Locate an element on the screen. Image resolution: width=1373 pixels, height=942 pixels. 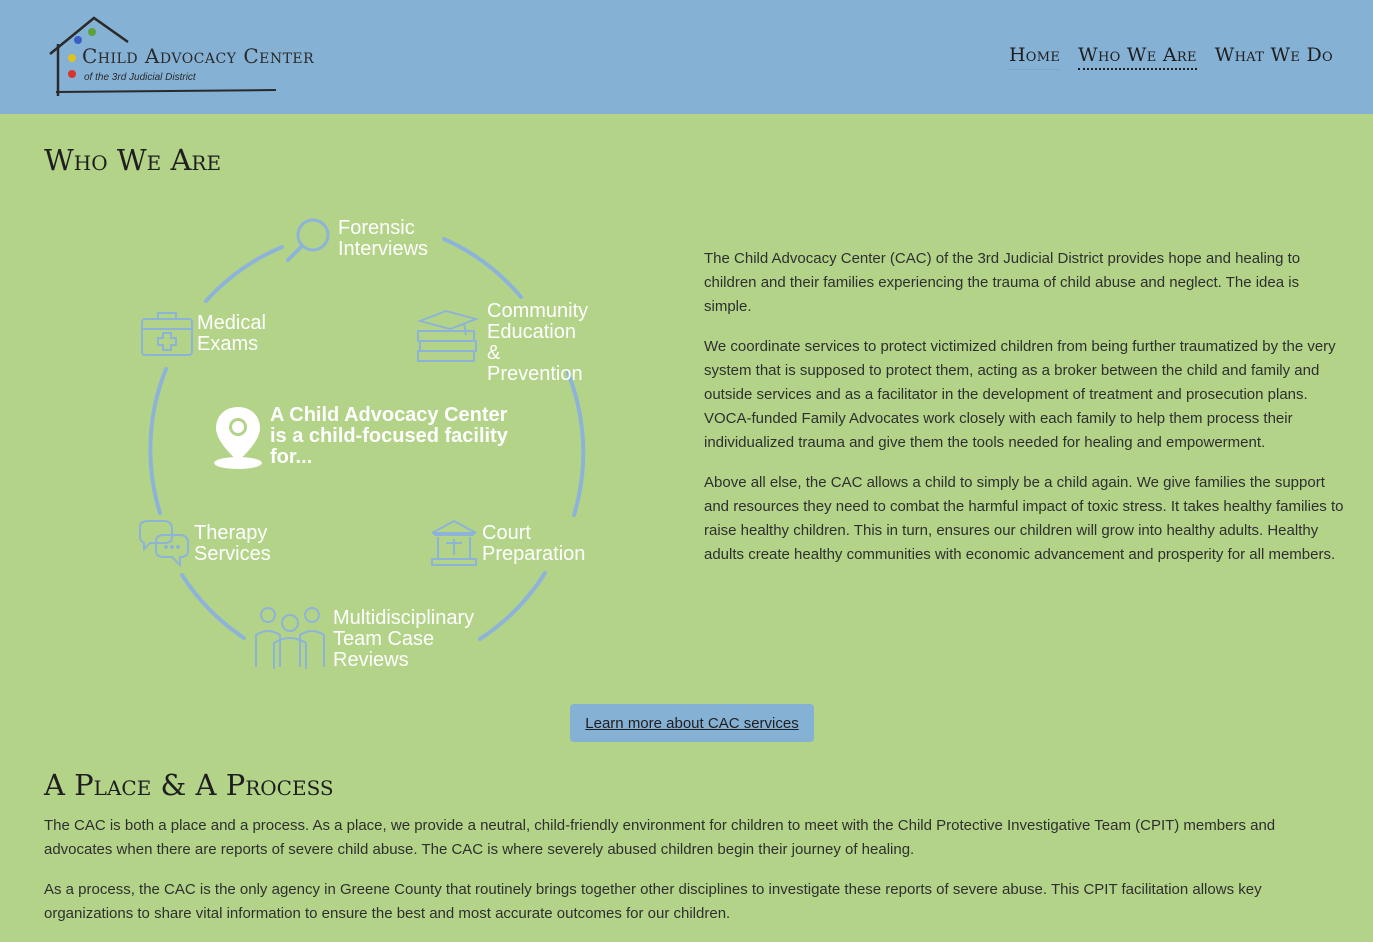
magnifier-icon is located at coordinates (308, 240).